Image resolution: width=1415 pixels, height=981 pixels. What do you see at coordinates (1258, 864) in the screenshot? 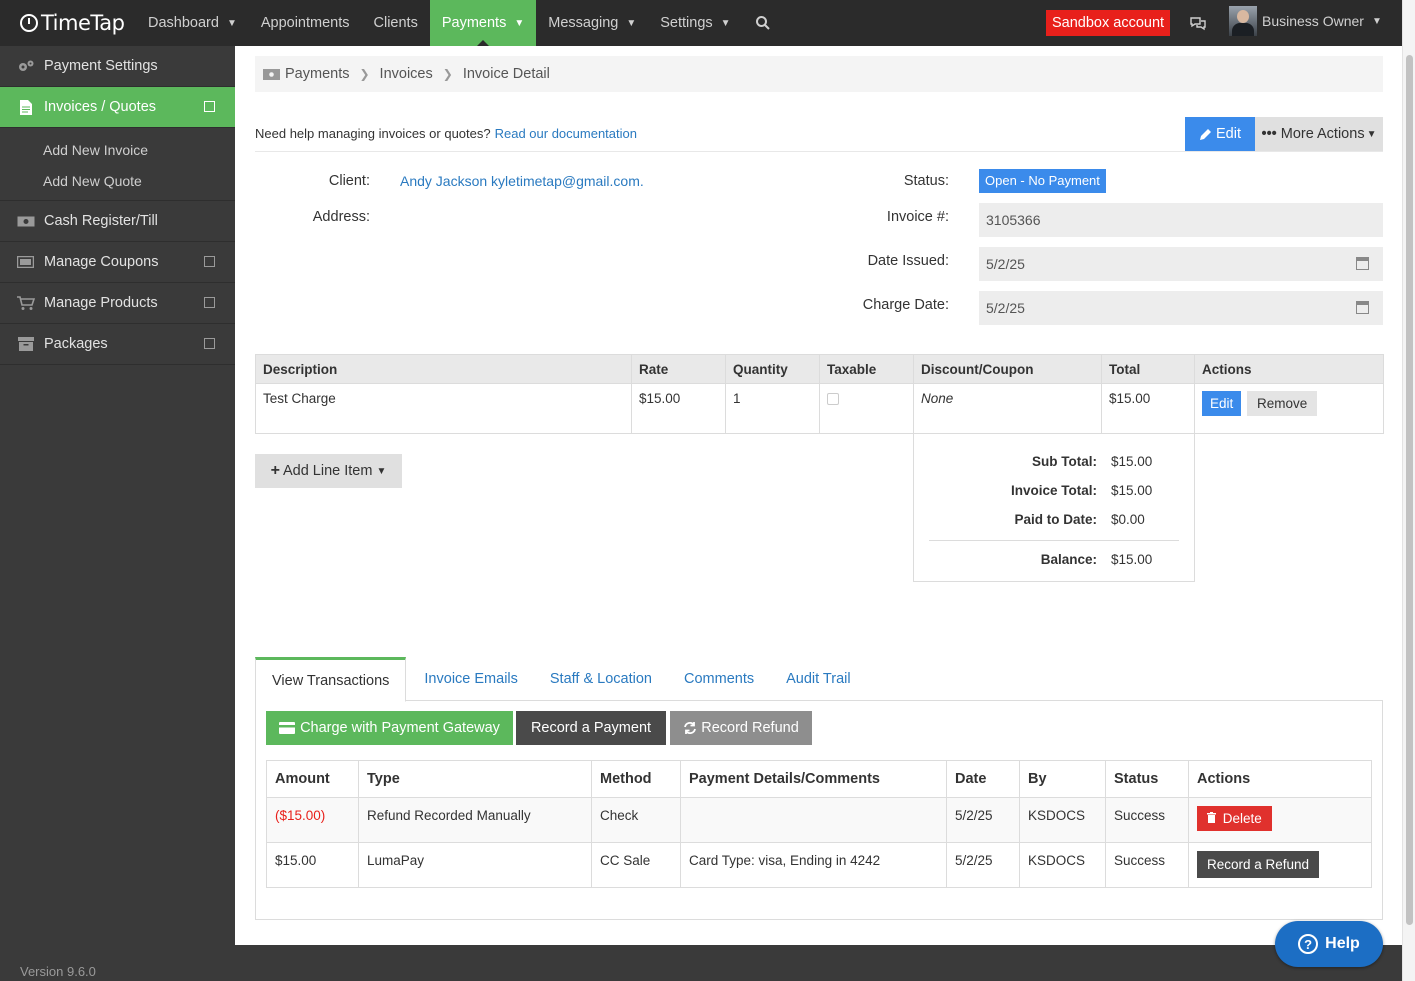
I see `record-a-refund-button: Record a Refund` at bounding box center [1258, 864].